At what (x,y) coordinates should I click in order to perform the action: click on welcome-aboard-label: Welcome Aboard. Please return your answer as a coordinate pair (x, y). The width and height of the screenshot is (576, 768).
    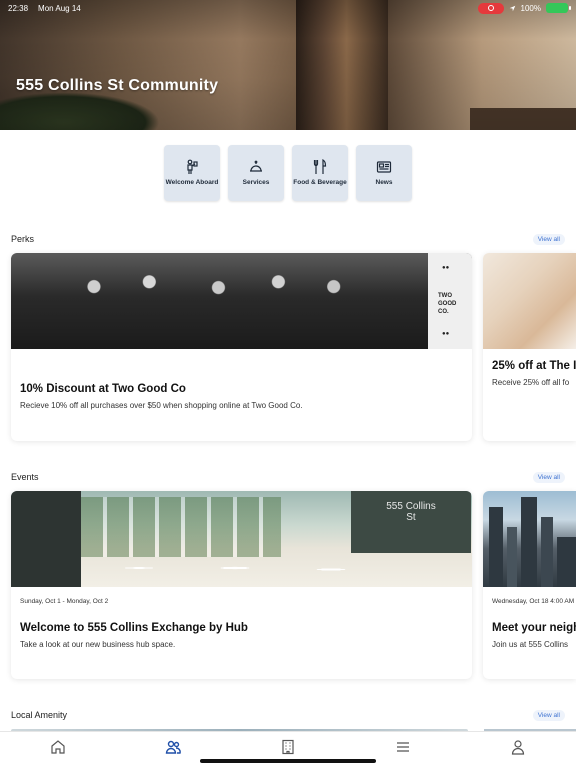
    Looking at the image, I should click on (192, 182).